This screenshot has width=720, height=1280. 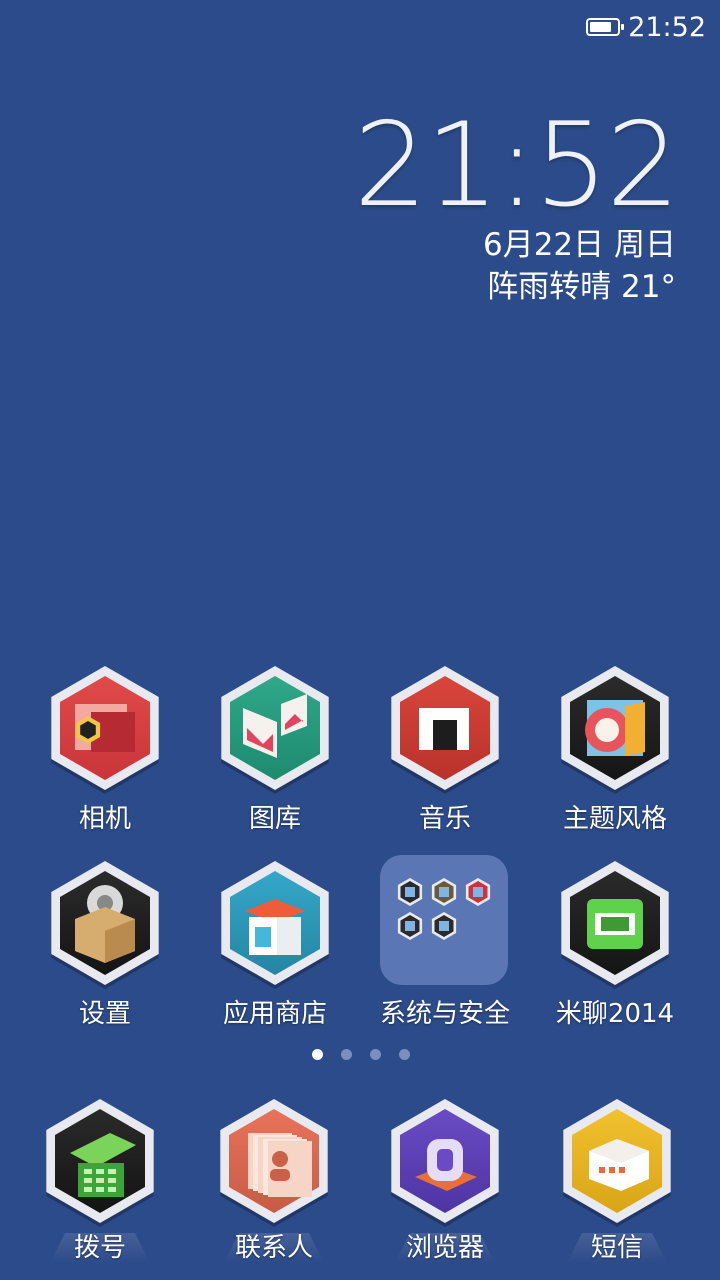 I want to click on app-miliao: 米聊2014, so click(x=615, y=945).